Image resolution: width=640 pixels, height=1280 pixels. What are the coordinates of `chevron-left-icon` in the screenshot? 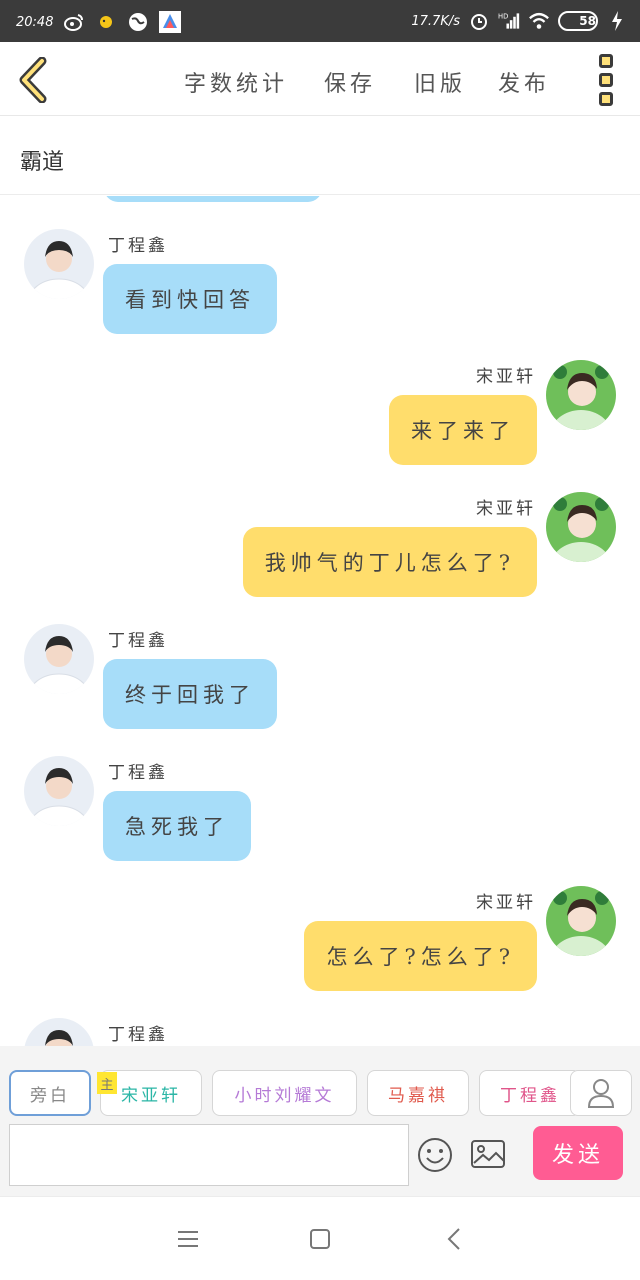 It's located at (33, 80).